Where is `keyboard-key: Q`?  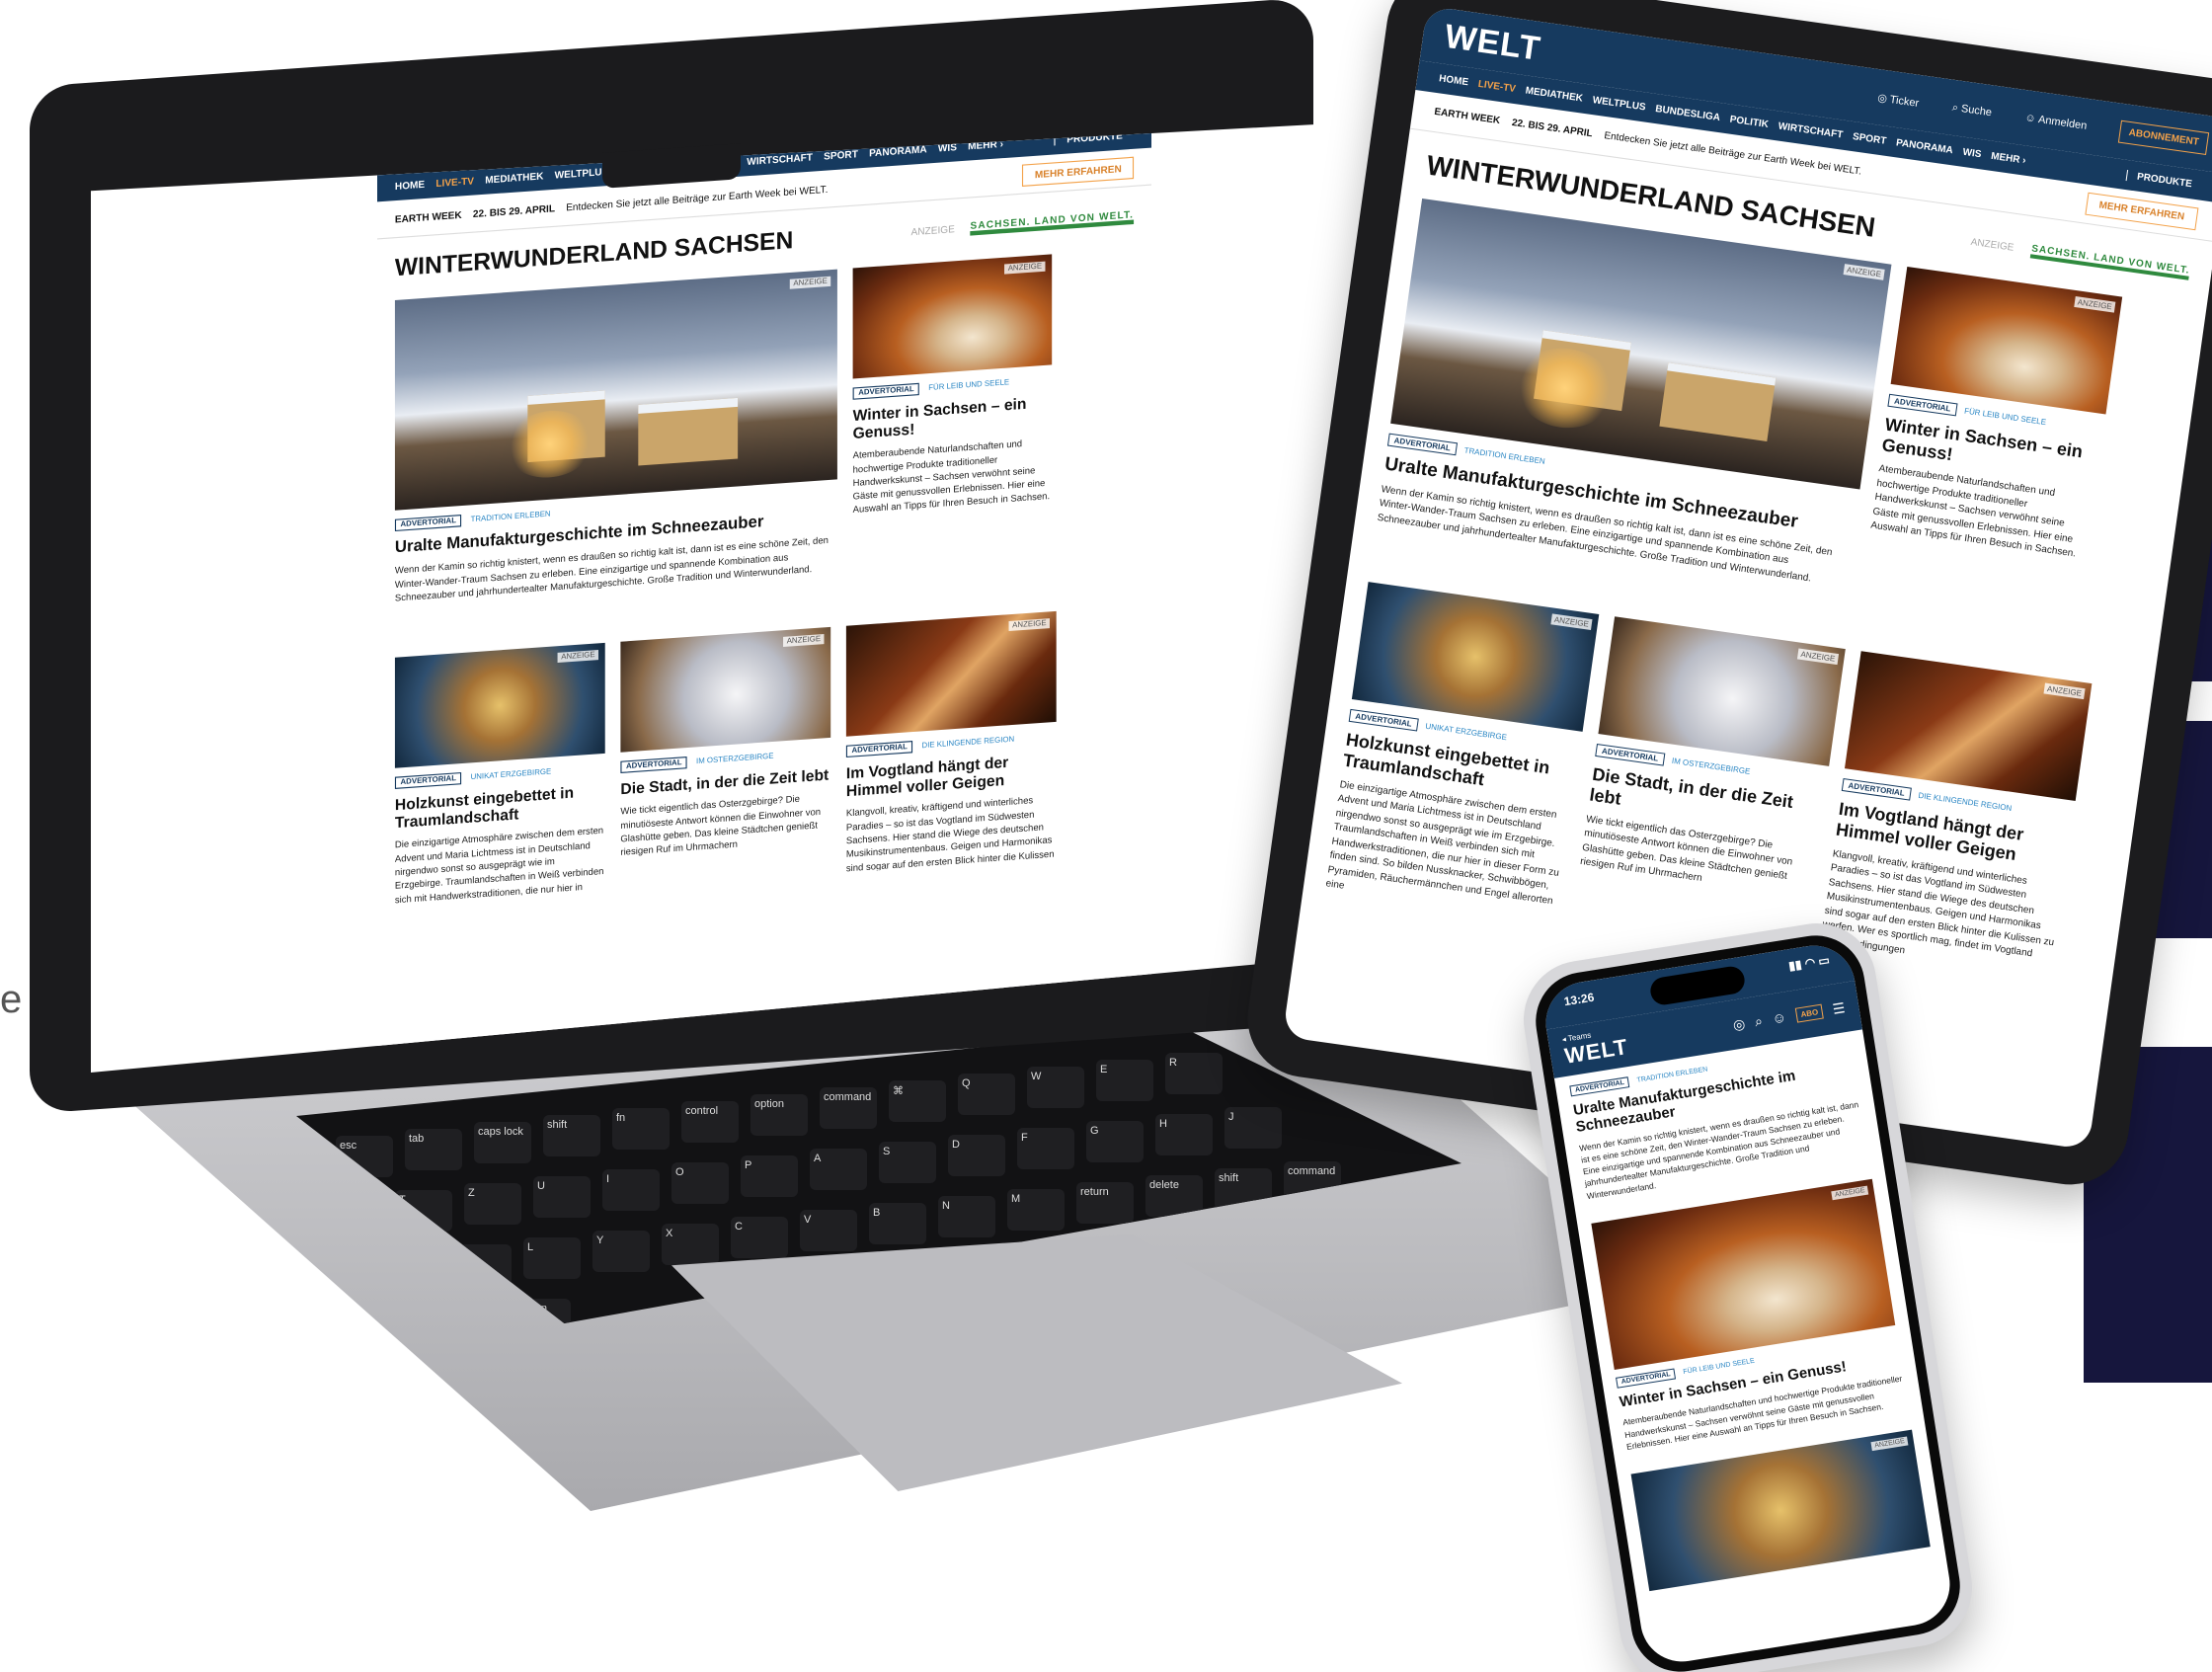 keyboard-key: Q is located at coordinates (987, 1094).